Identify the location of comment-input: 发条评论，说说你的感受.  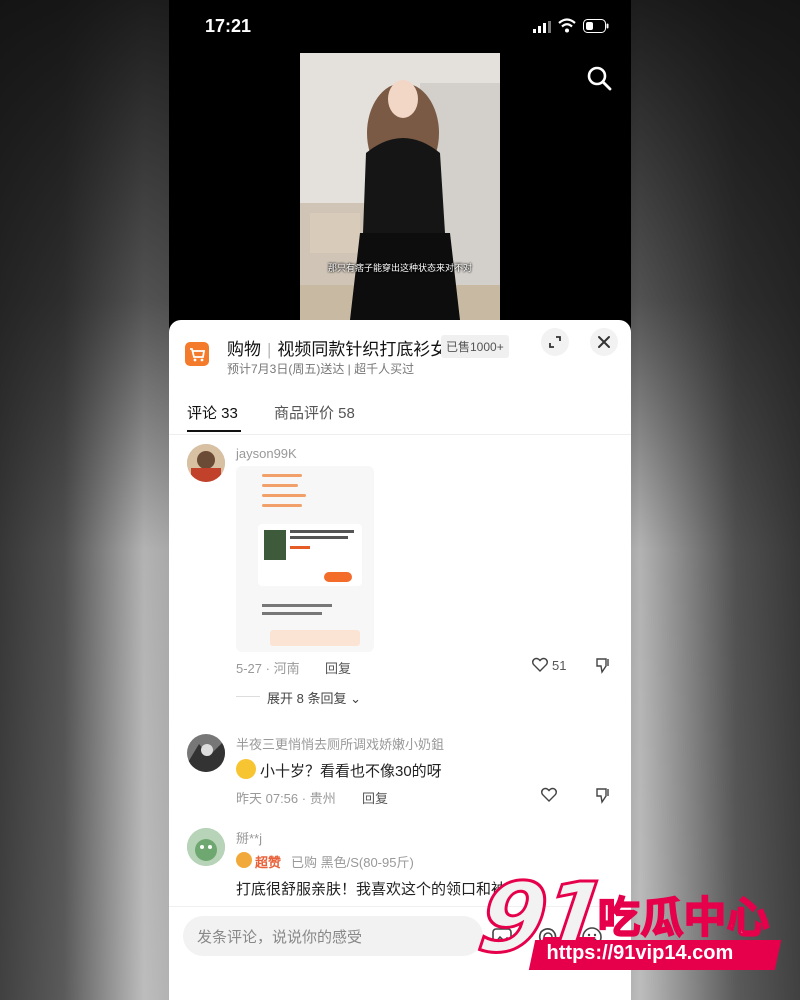
(333, 936).